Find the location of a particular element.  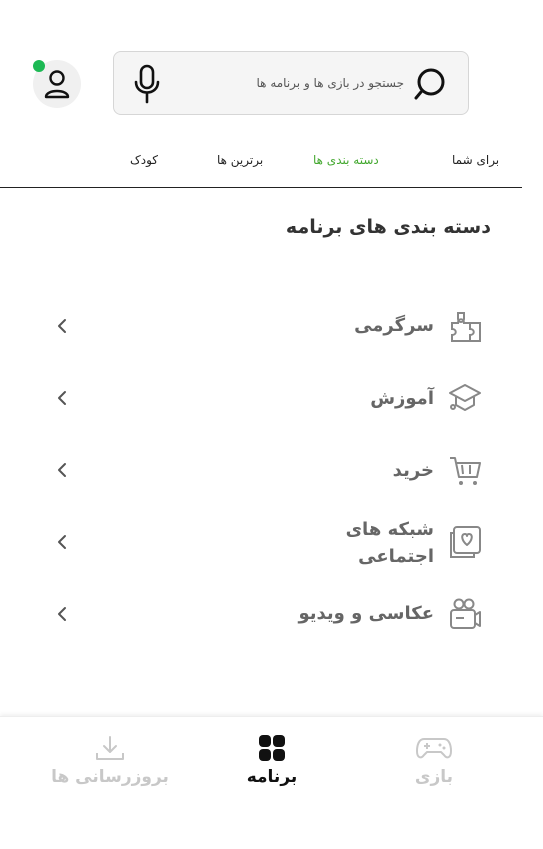

tab-kids: کودک is located at coordinates (144, 160).